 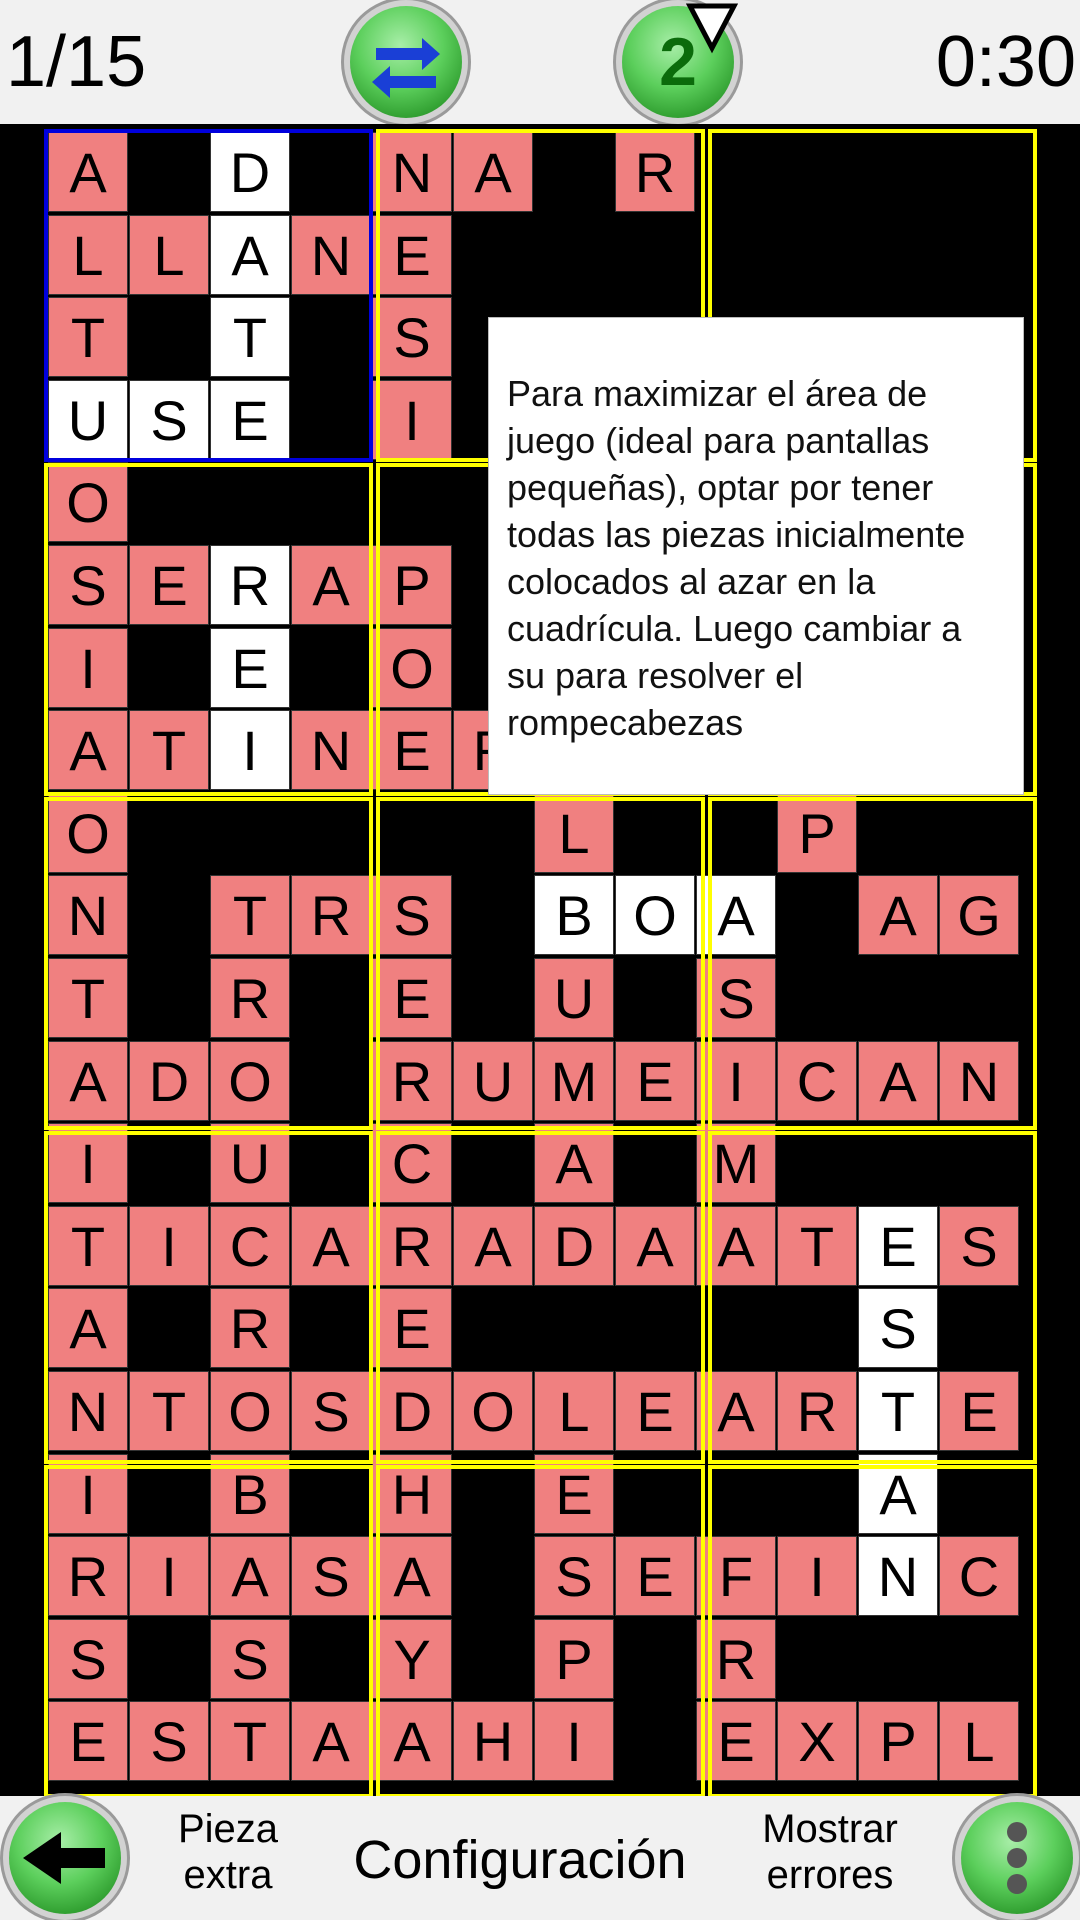 I want to click on show-errors-label-line2: errores, so click(x=830, y=1875).